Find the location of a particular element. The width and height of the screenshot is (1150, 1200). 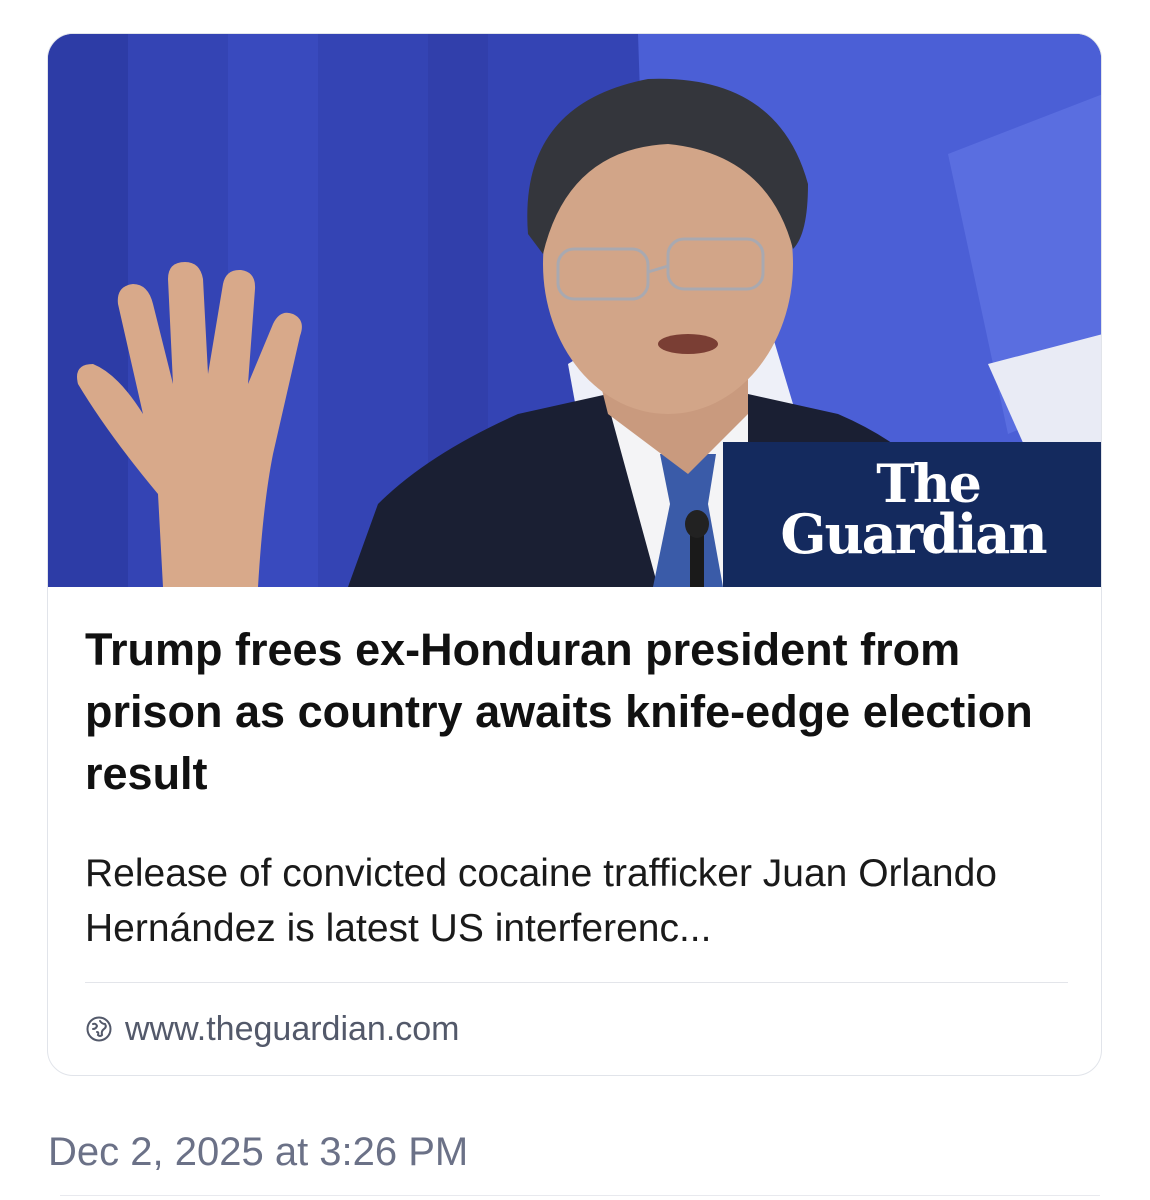

message-timestamp: Dec 2, 2025 at 3:26 PM is located at coordinates (258, 1152).